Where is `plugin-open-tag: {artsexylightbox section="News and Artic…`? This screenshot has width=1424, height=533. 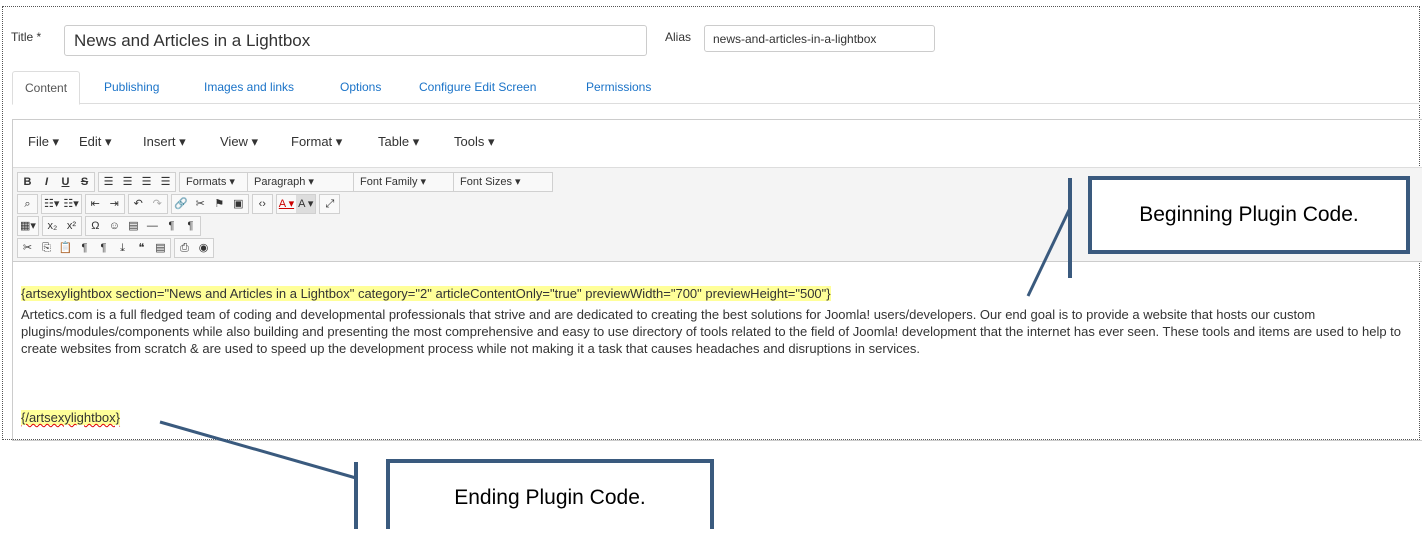 plugin-open-tag: {artsexylightbox section="News and Artic… is located at coordinates (426, 293).